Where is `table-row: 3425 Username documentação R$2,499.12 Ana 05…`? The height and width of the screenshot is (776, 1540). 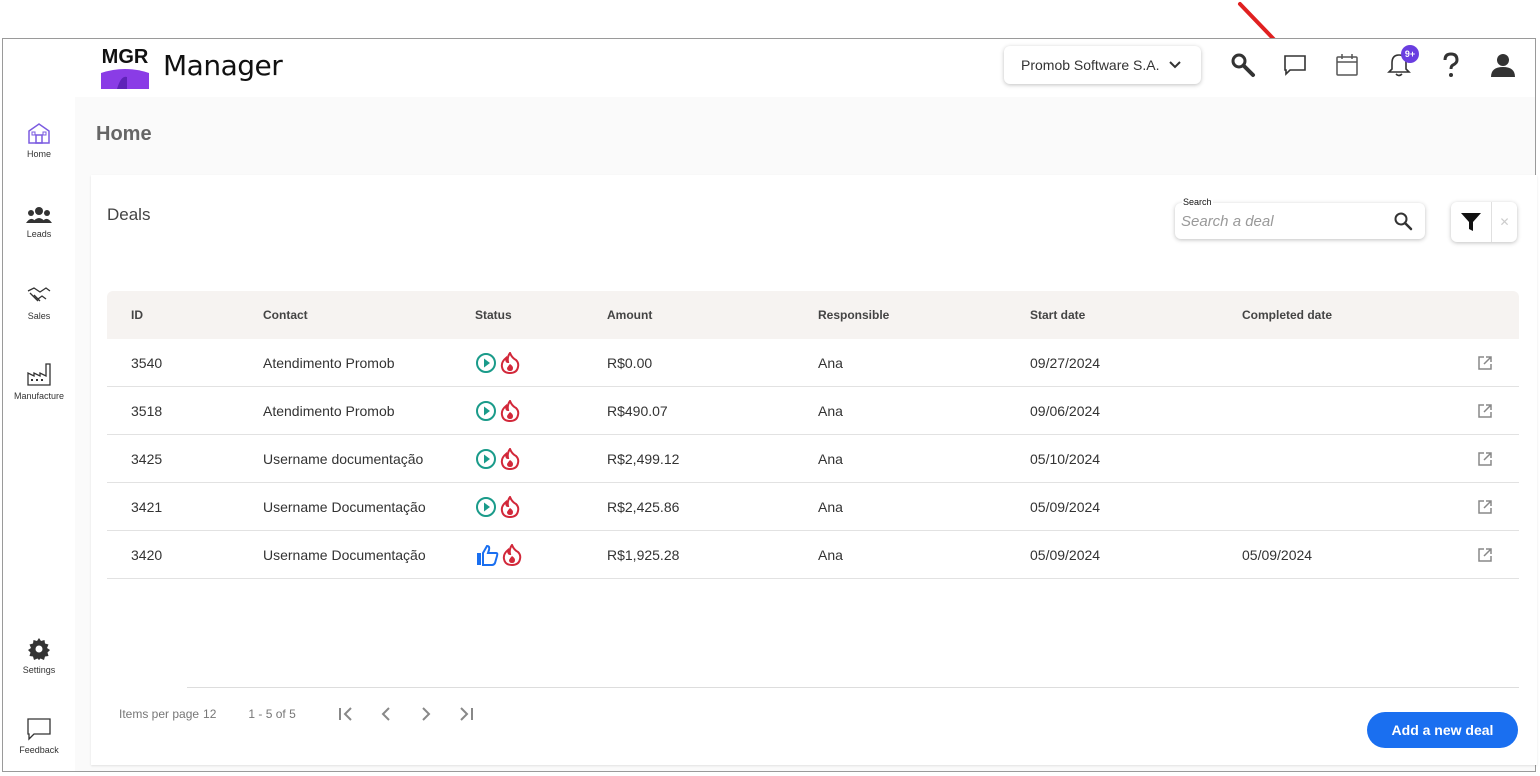 table-row: 3425 Username documentação R$2,499.12 Ana 05… is located at coordinates (813, 459).